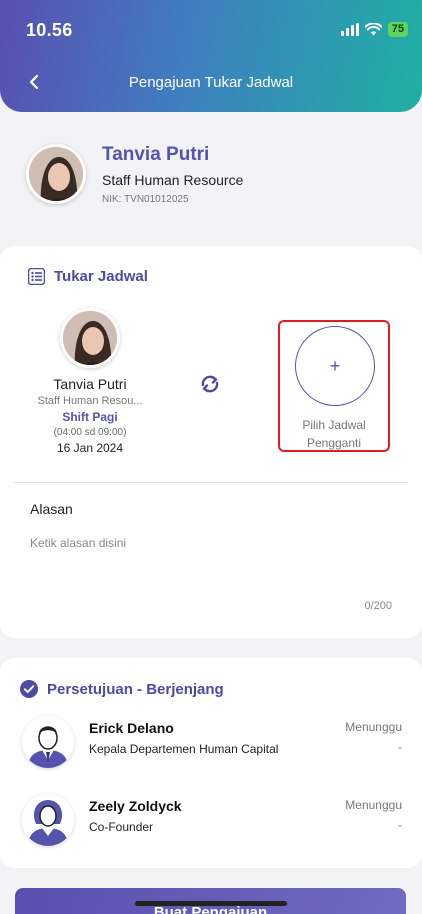 Image resolution: width=422 pixels, height=914 pixels. What do you see at coordinates (378, 606) in the screenshot?
I see `reason-char-counter: 0/200` at bounding box center [378, 606].